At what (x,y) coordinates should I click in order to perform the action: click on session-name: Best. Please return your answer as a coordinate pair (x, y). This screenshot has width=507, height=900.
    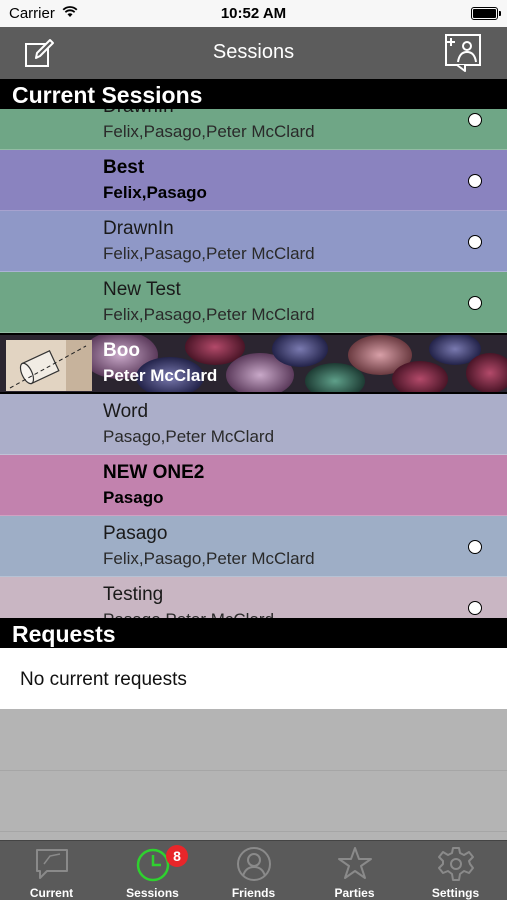
    Looking at the image, I should click on (124, 167).